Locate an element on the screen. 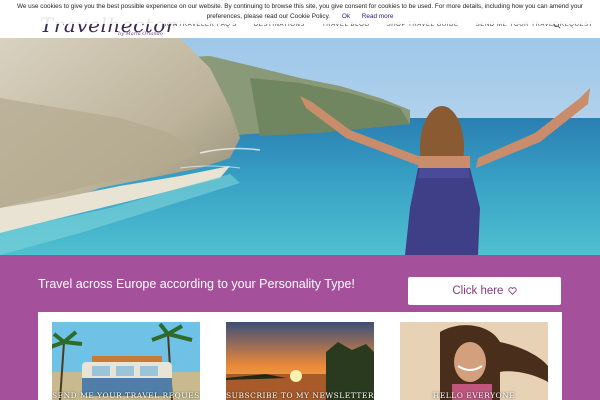  click-here-label: Click here is located at coordinates (478, 290).